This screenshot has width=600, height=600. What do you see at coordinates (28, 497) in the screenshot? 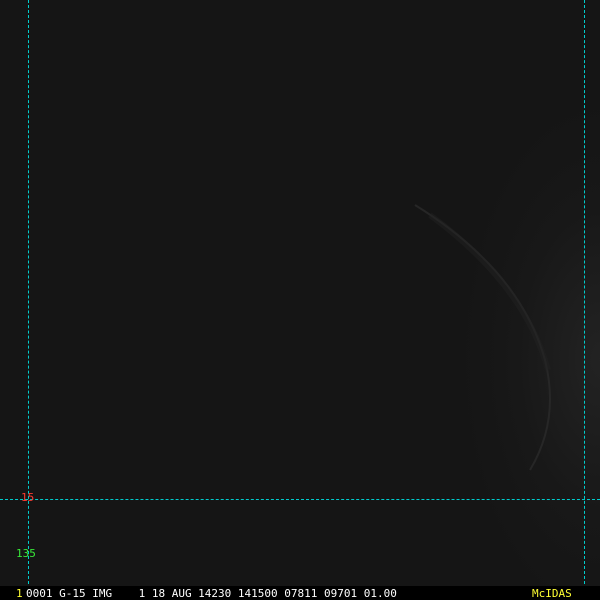
I see `latitude-label: 15` at bounding box center [28, 497].